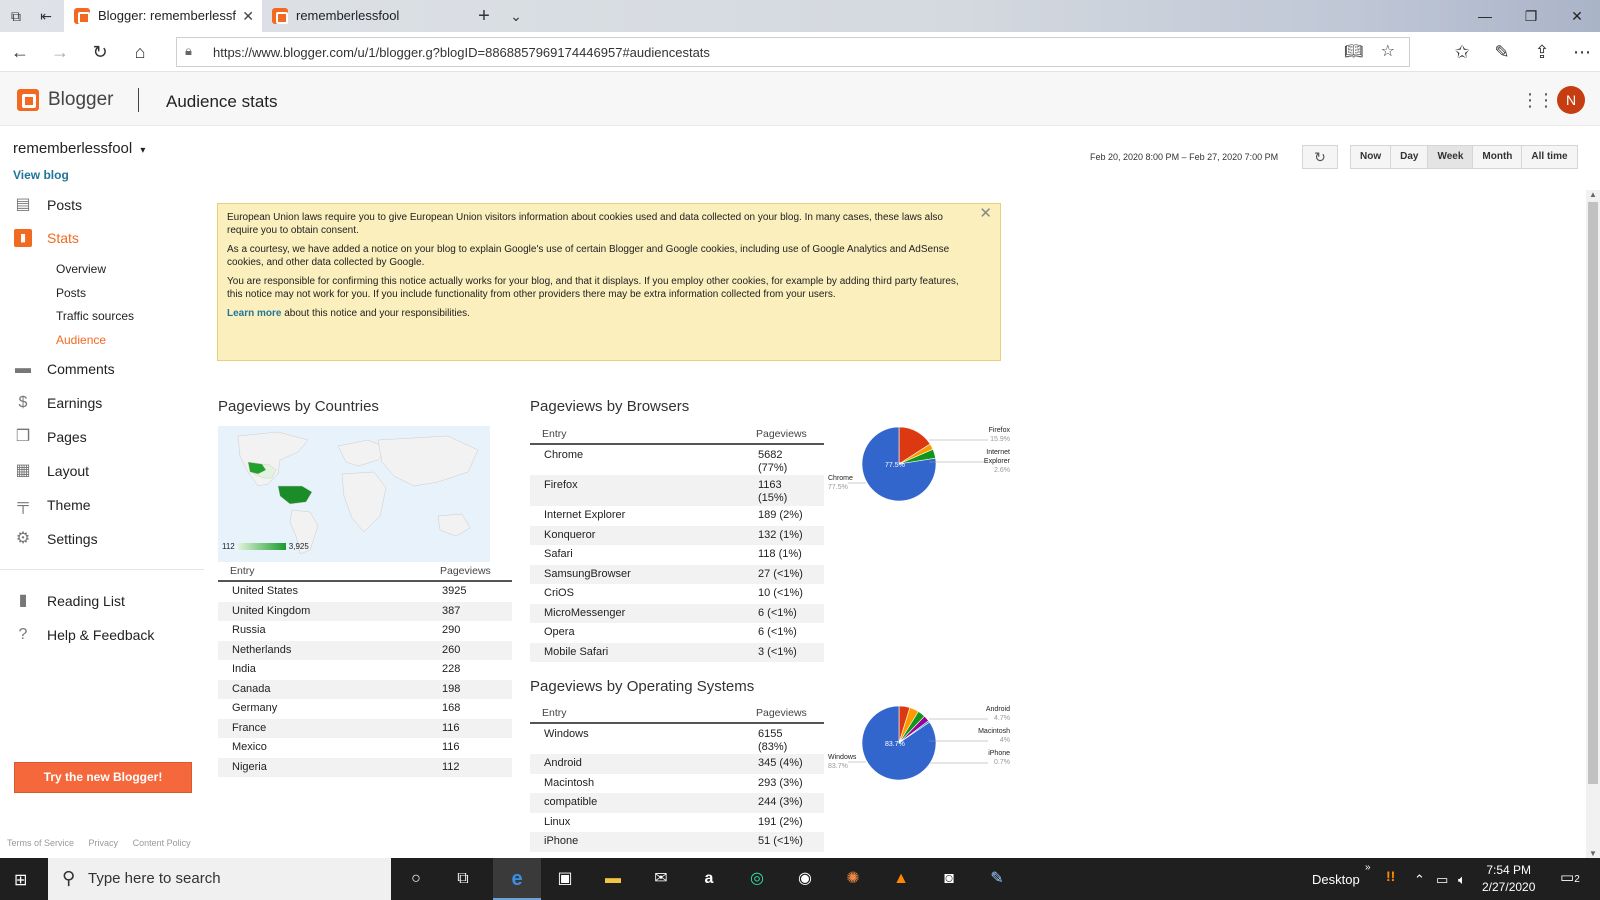  Describe the element at coordinates (1450, 157) in the screenshot. I see `range-week-button: Week` at that location.